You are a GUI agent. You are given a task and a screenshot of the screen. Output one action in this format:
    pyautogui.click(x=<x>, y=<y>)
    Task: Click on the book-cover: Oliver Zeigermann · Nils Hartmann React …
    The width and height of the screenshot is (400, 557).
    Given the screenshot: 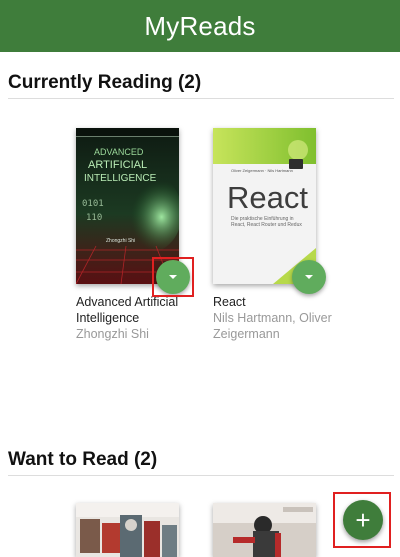 What is the action you would take?
    pyautogui.click(x=264, y=206)
    